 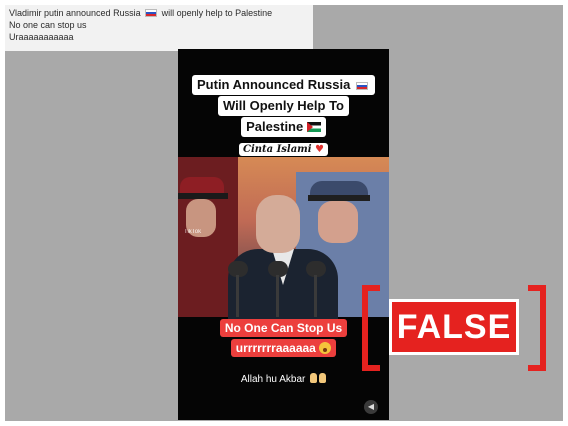 I want to click on emoji-face-icon, so click(x=325, y=348).